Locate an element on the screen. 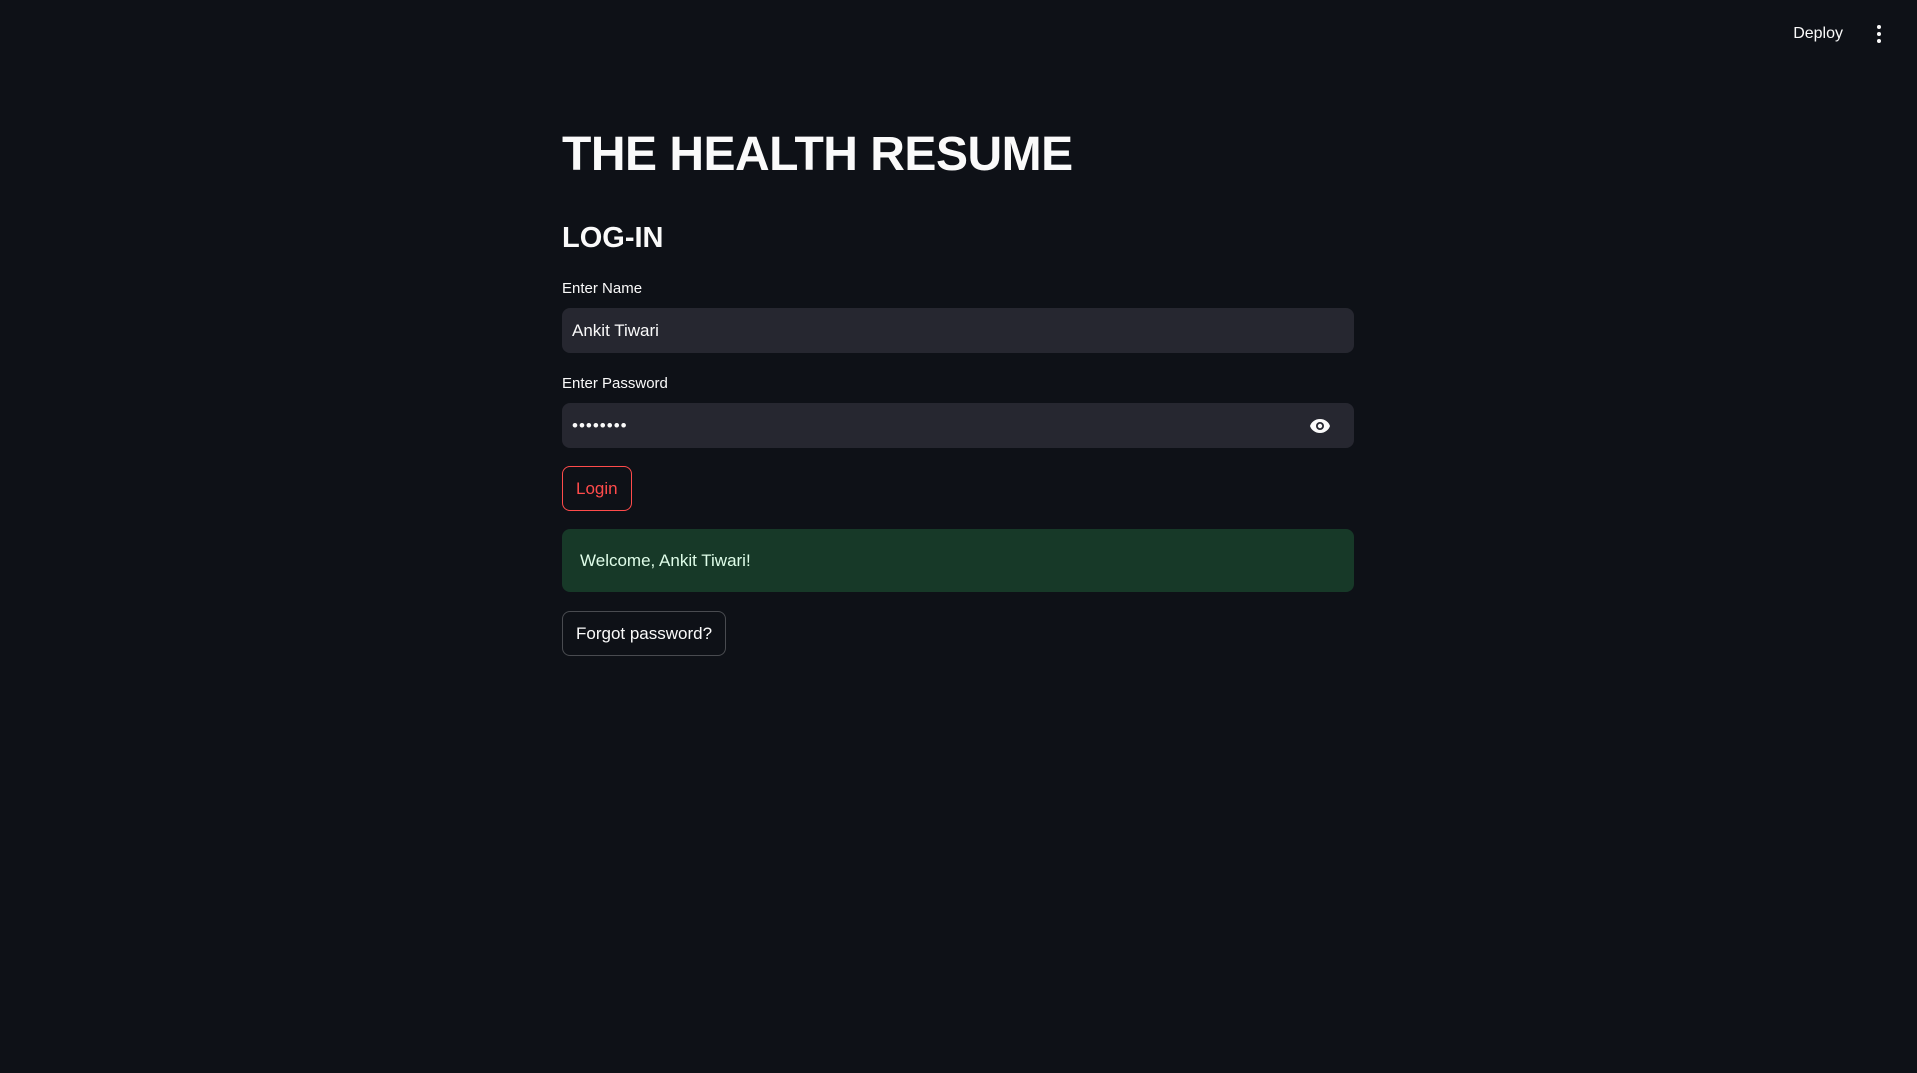  eye-icon is located at coordinates (1320, 426).